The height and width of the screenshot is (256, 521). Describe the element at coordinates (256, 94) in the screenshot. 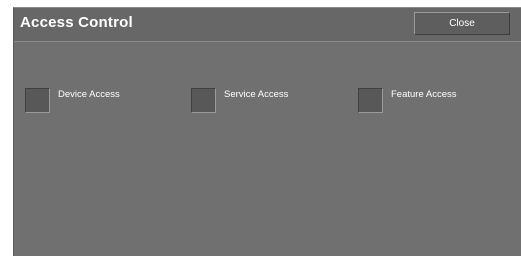

I see `service-access-label: Service Access` at that location.